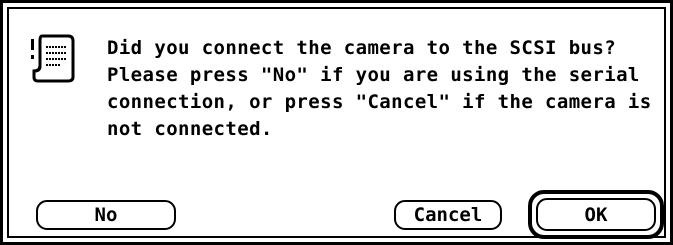 The image size is (673, 245). I want to click on no-button: No, so click(106, 215).